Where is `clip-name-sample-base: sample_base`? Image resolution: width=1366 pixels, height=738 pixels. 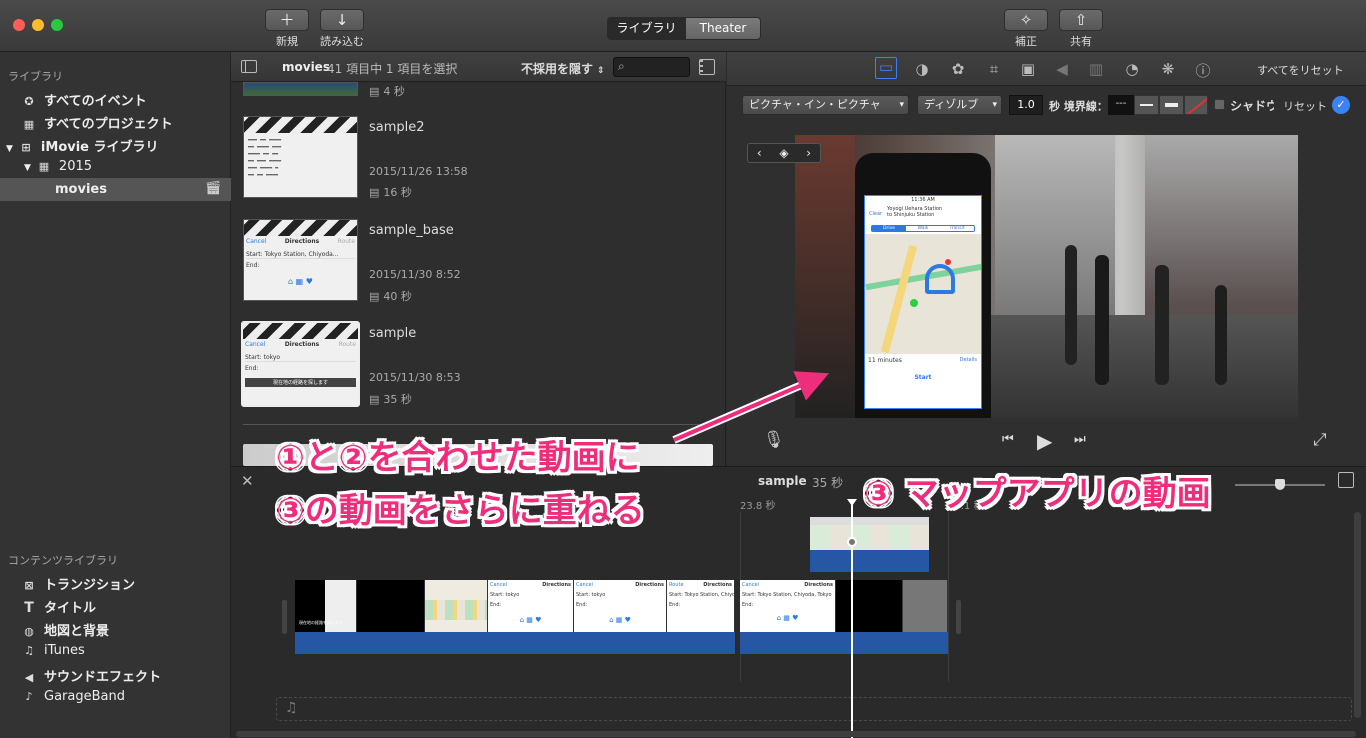
clip-name-sample-base: sample_base is located at coordinates (411, 230).